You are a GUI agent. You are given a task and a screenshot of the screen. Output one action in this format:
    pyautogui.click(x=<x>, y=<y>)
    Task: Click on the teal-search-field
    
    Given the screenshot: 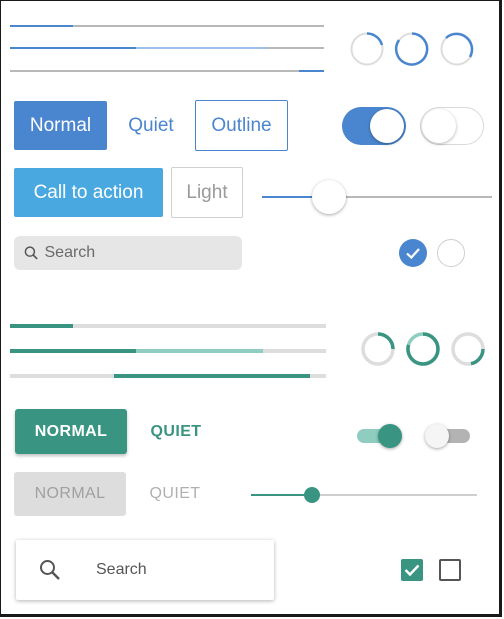 What is the action you would take?
    pyautogui.click(x=146, y=570)
    